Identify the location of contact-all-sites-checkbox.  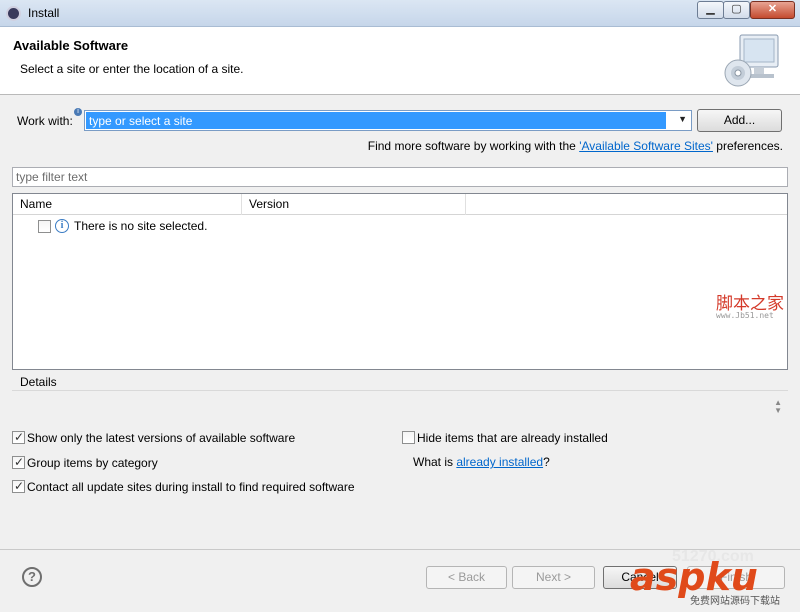
(18, 486).